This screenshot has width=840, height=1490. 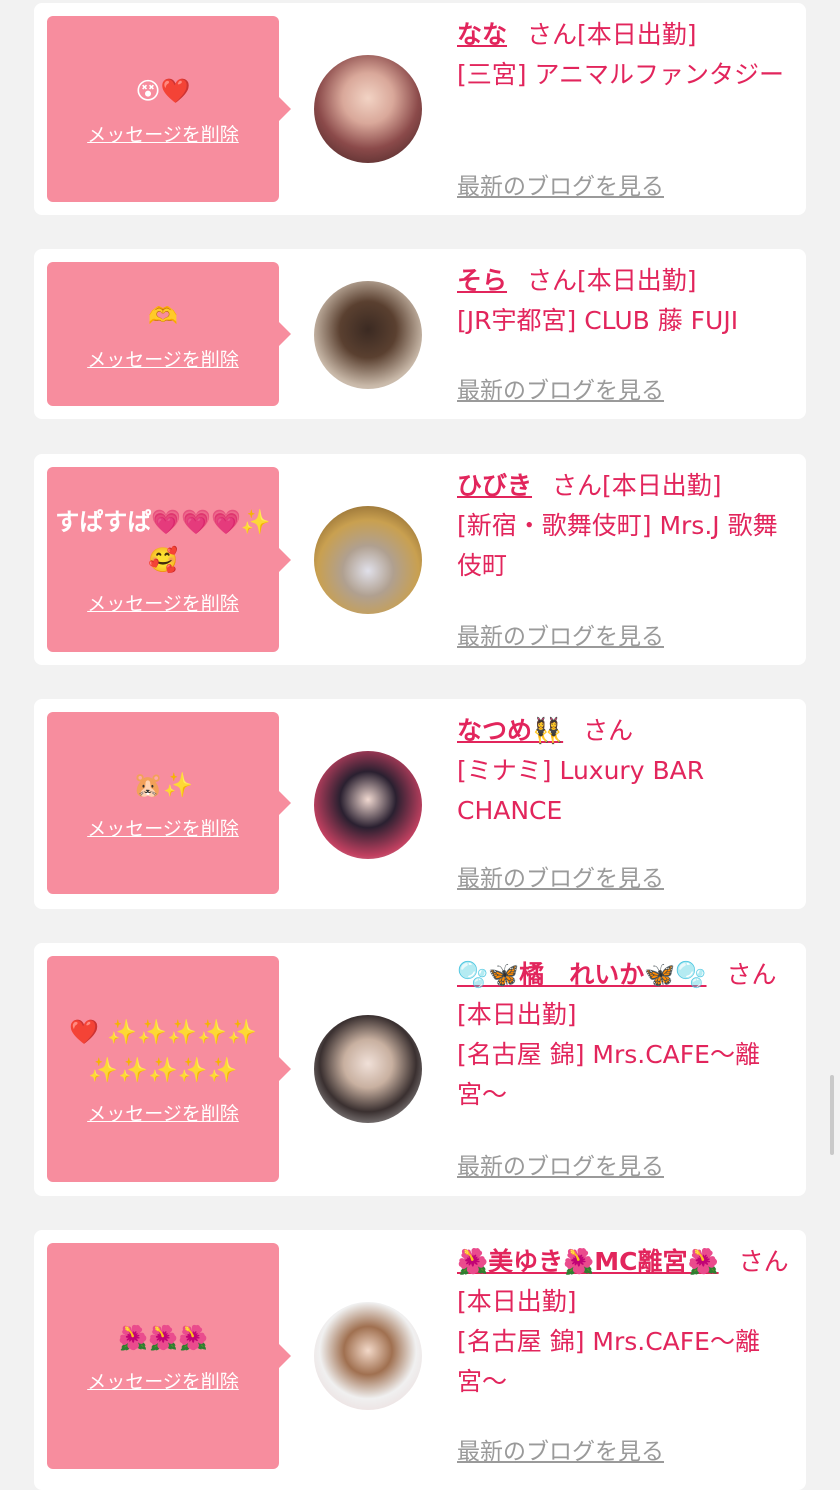 I want to click on profile-info: ひびき さん[本日出勤] [新宿・歌舞伎町] Mrs.J 歌舞伎町, so click(x=627, y=526).